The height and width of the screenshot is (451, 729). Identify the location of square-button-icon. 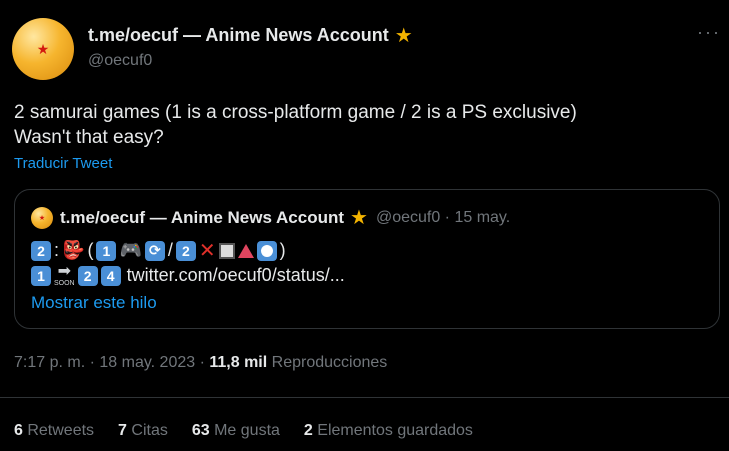
(226, 250).